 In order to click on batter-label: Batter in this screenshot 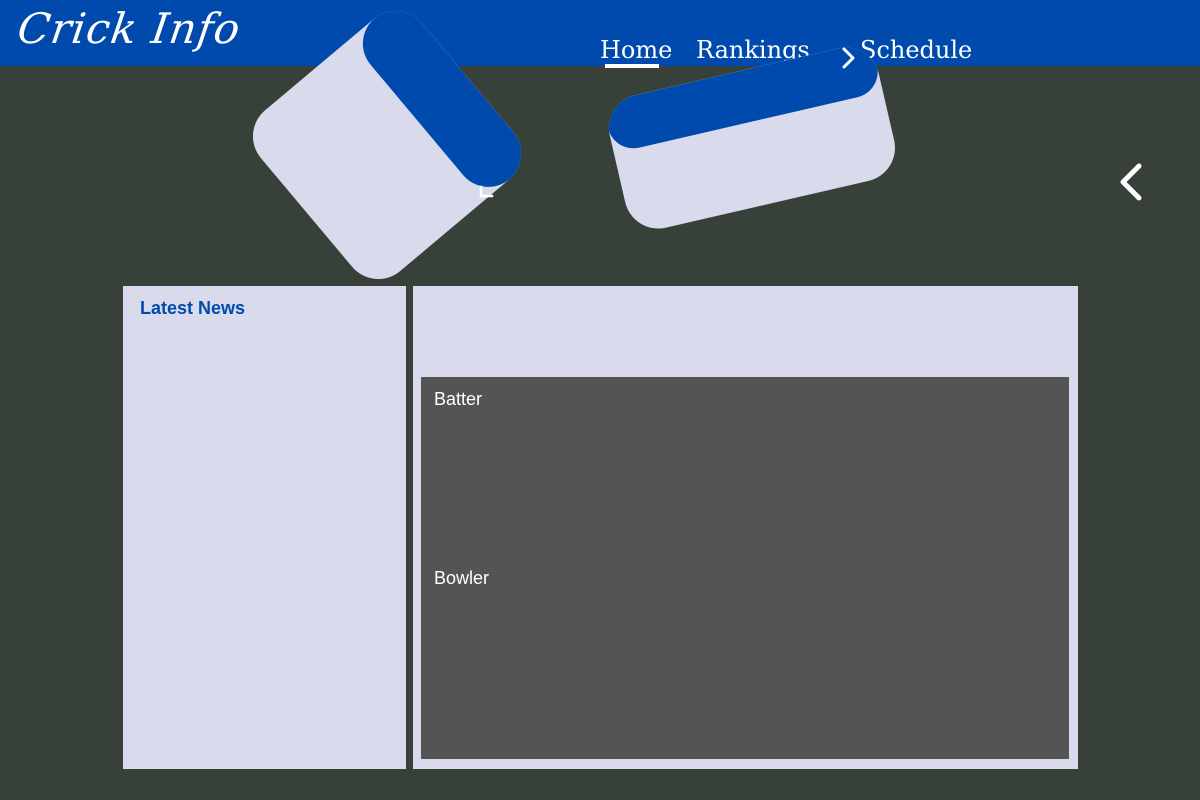, I will do `click(458, 399)`.